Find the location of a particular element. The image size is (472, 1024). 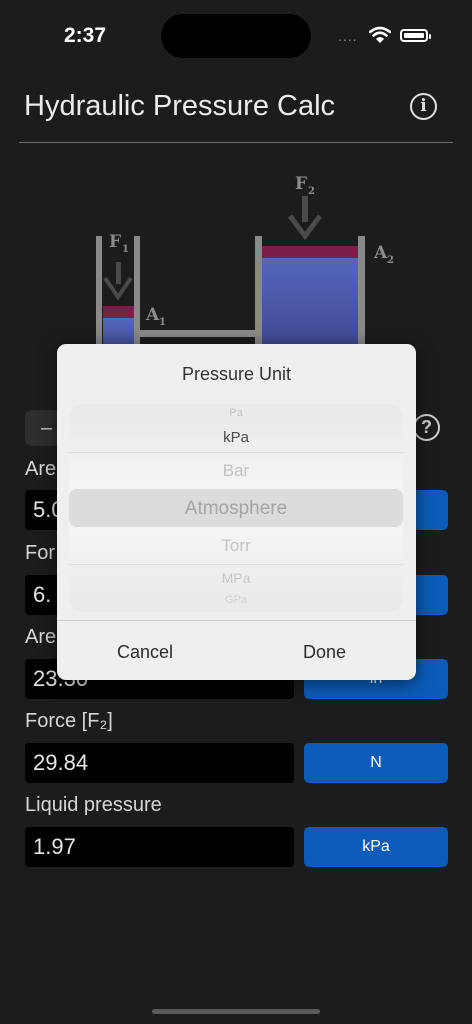

pressure-input: 1.97 is located at coordinates (159, 847).